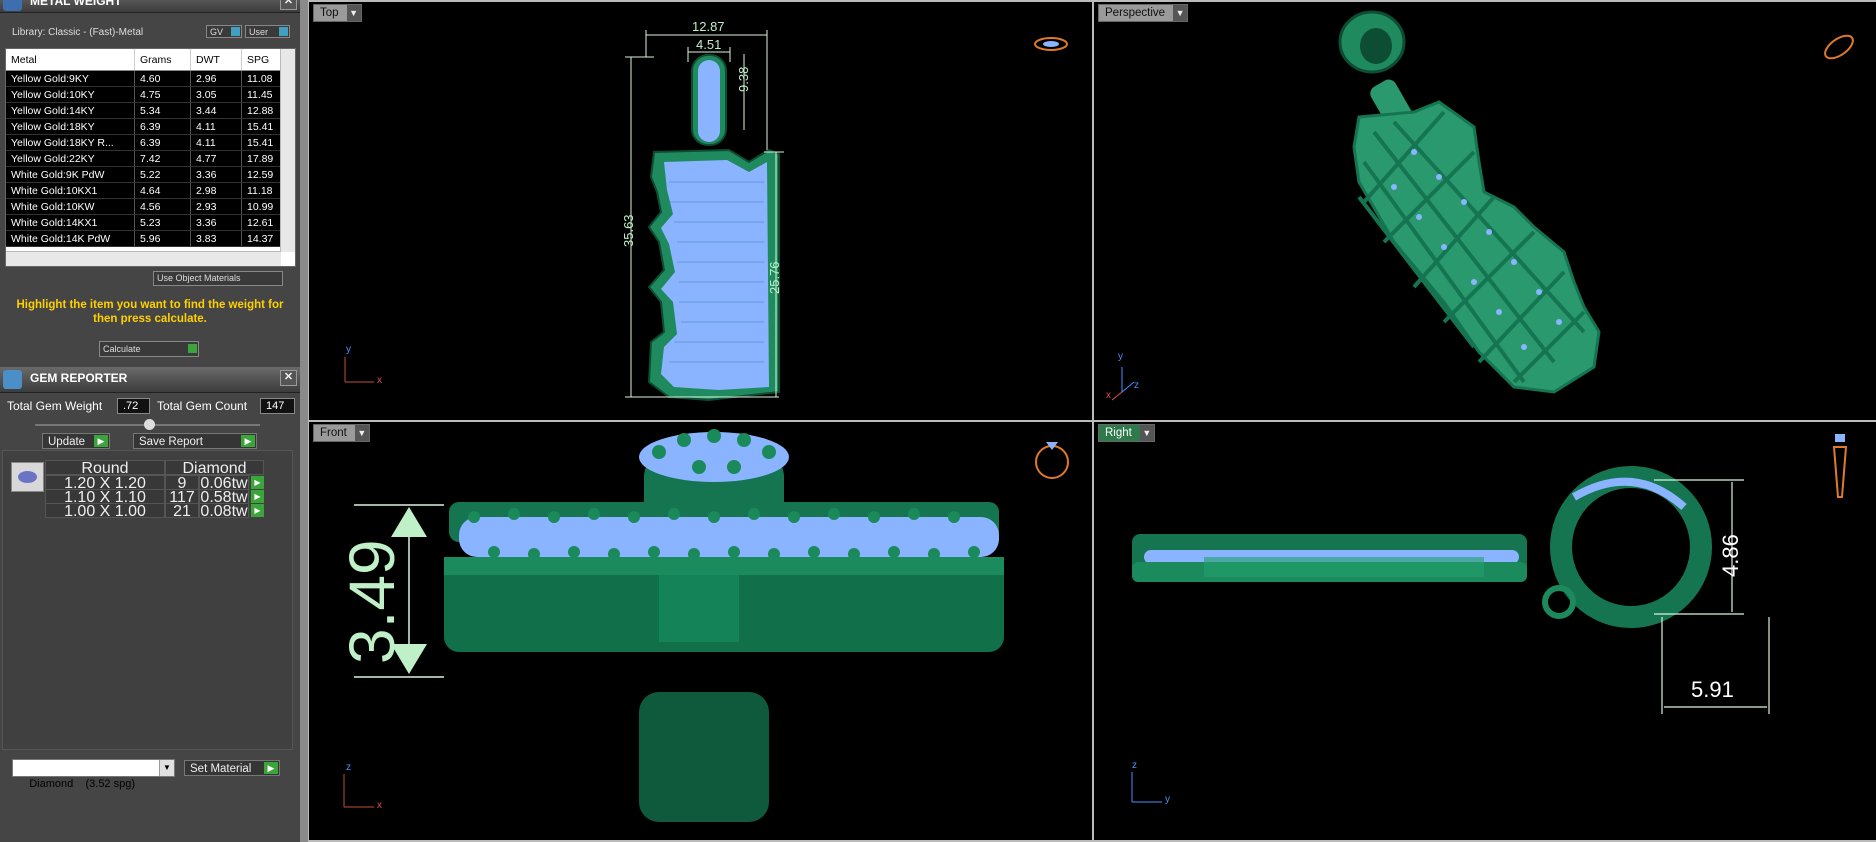  I want to click on table-row: Yellow Gold:18KY R... 6.39 4.11 15.41, so click(149, 142).